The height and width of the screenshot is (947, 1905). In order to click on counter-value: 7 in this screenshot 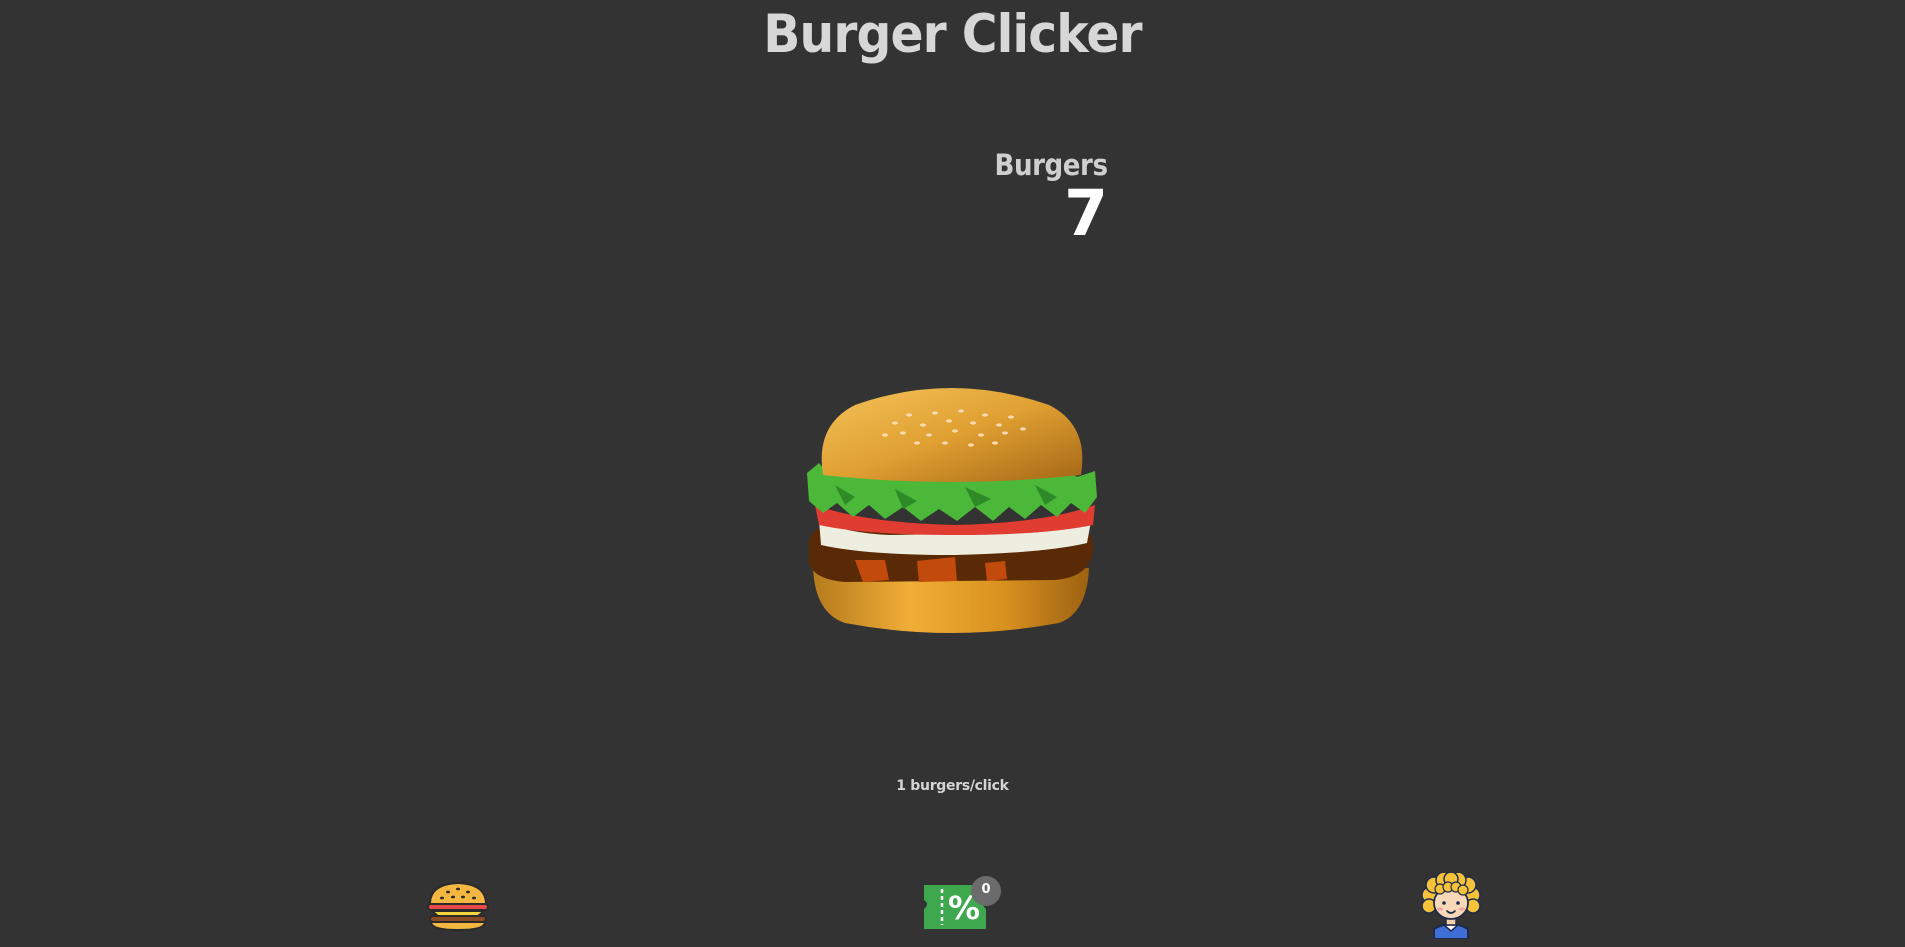, I will do `click(1086, 213)`.